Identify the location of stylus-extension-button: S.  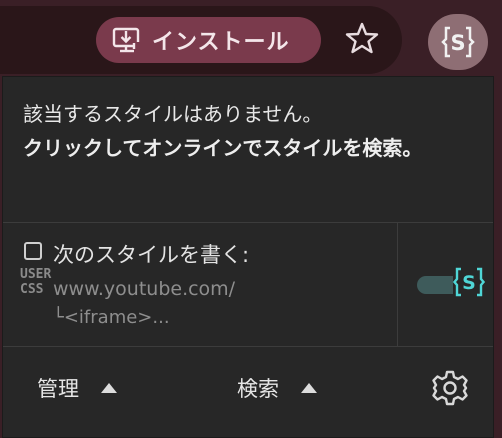
(458, 42).